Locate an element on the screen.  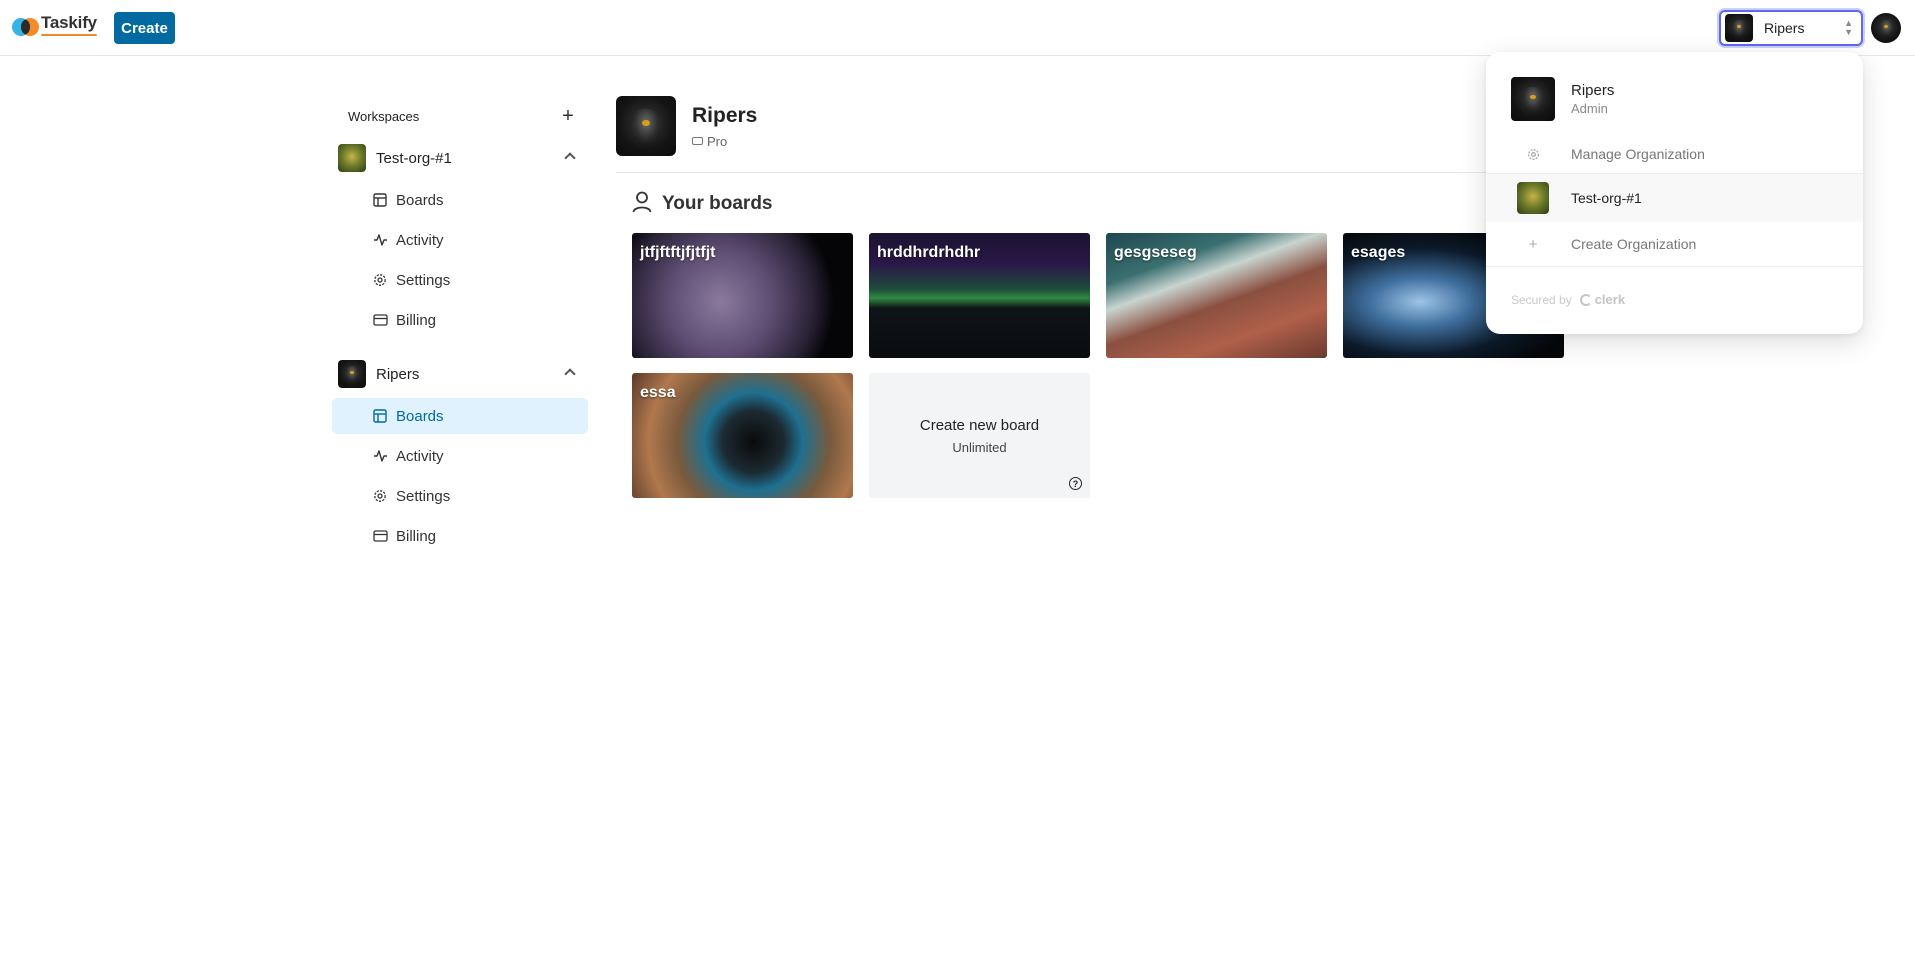
org-option-label: Test-org-#1 is located at coordinates (1606, 198).